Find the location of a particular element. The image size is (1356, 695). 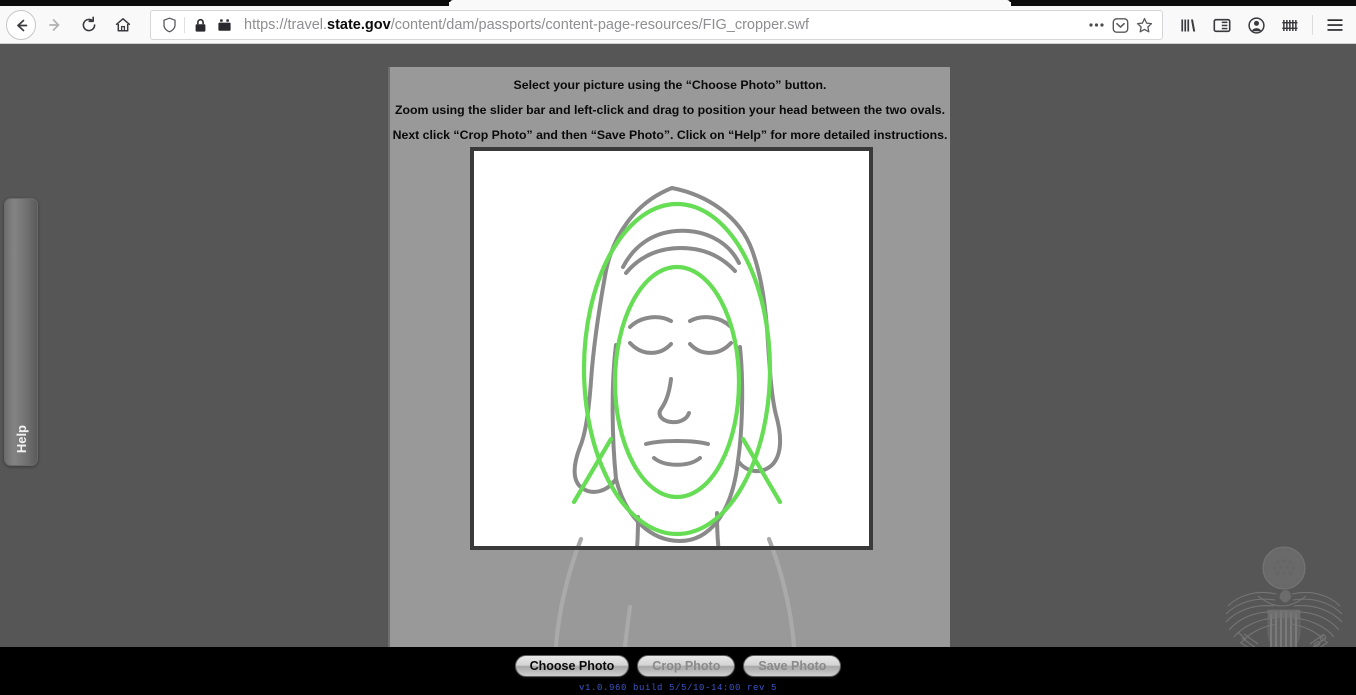

bookmark-star-icon is located at coordinates (1144, 25).